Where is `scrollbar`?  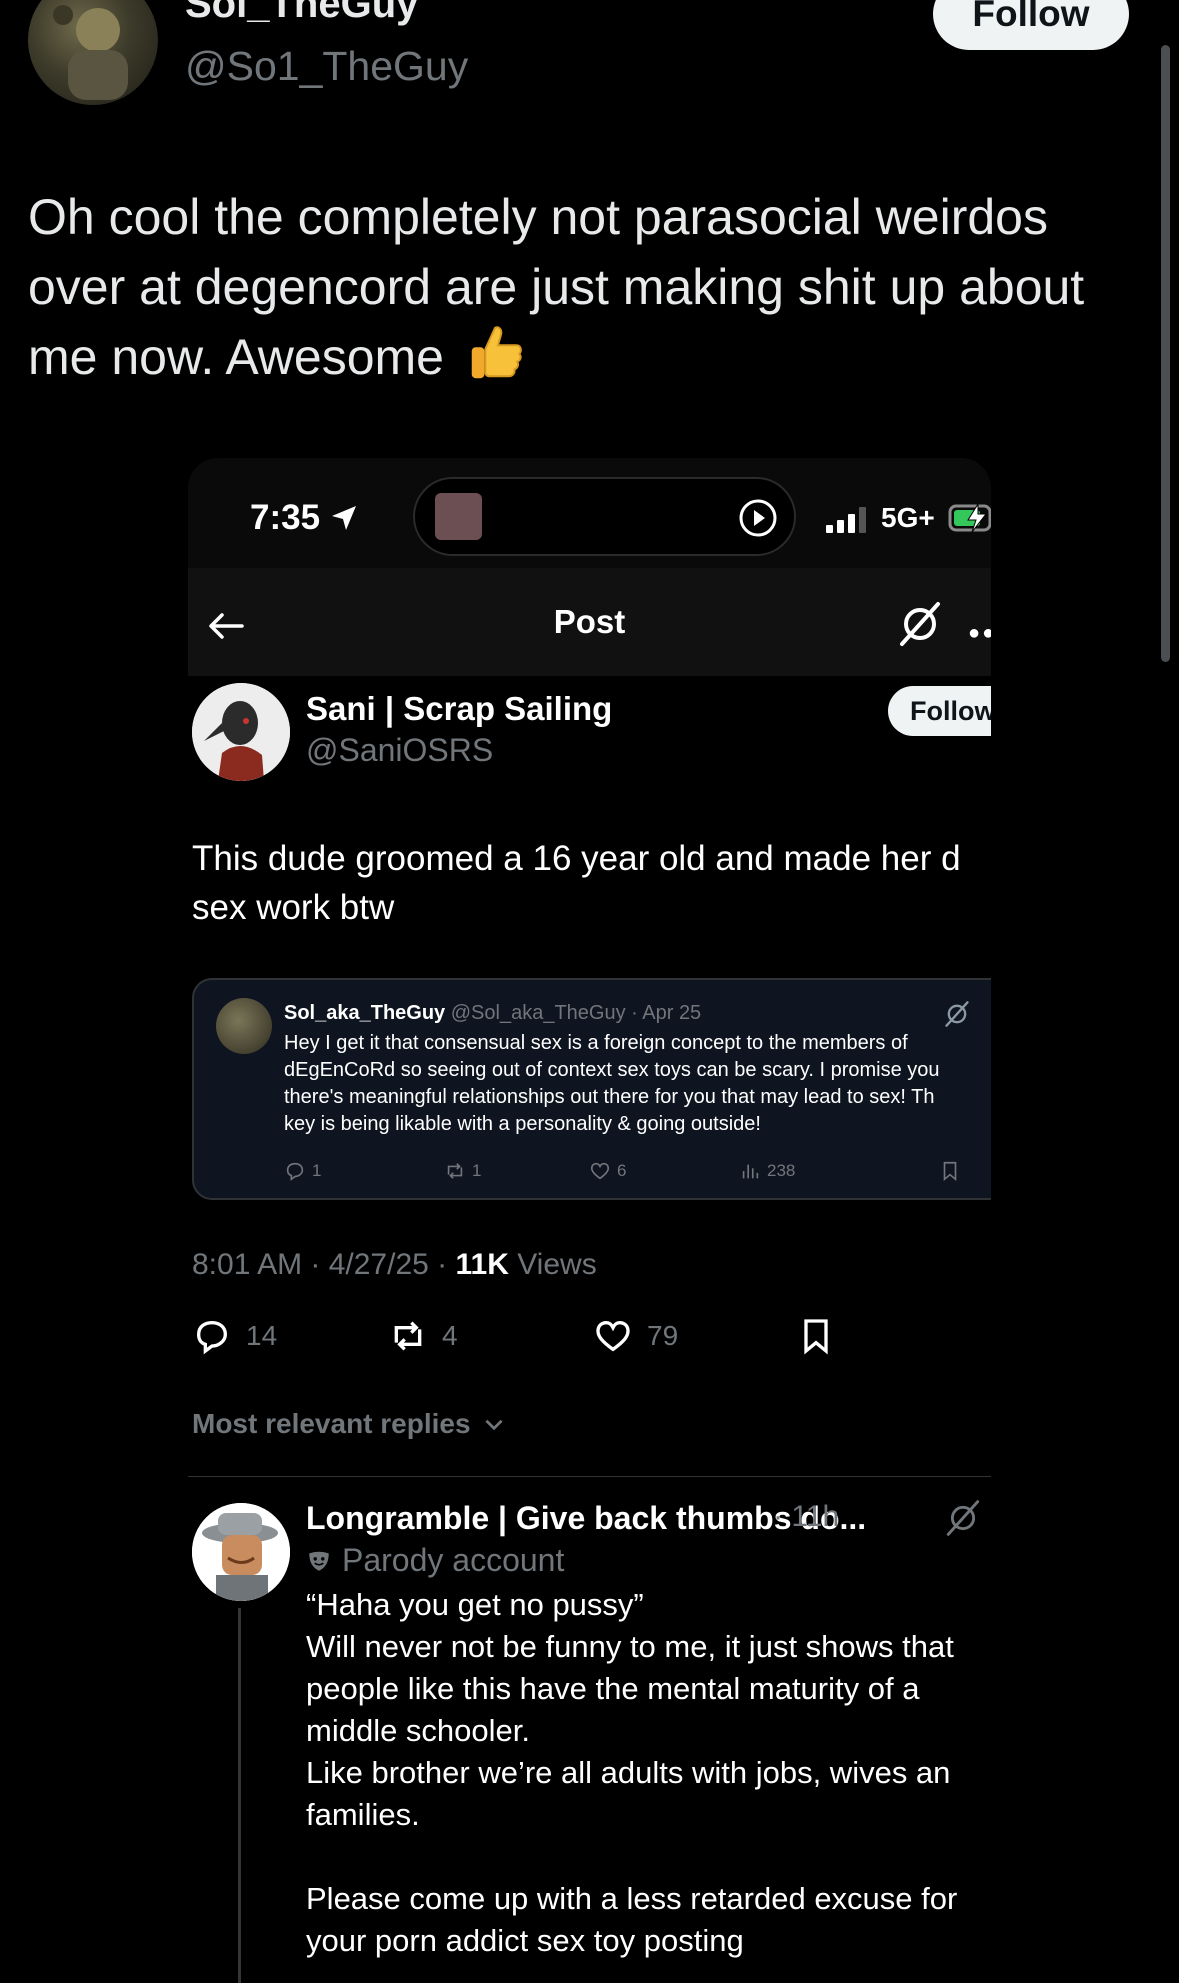 scrollbar is located at coordinates (1165, 353).